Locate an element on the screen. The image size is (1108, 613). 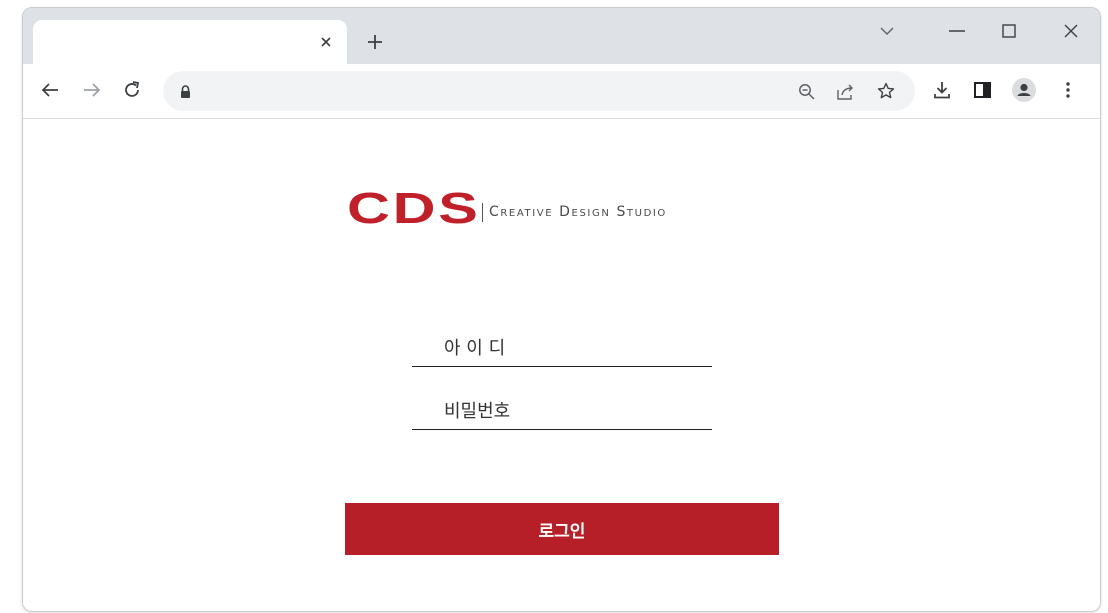
arrow-right-icon is located at coordinates (92, 90).